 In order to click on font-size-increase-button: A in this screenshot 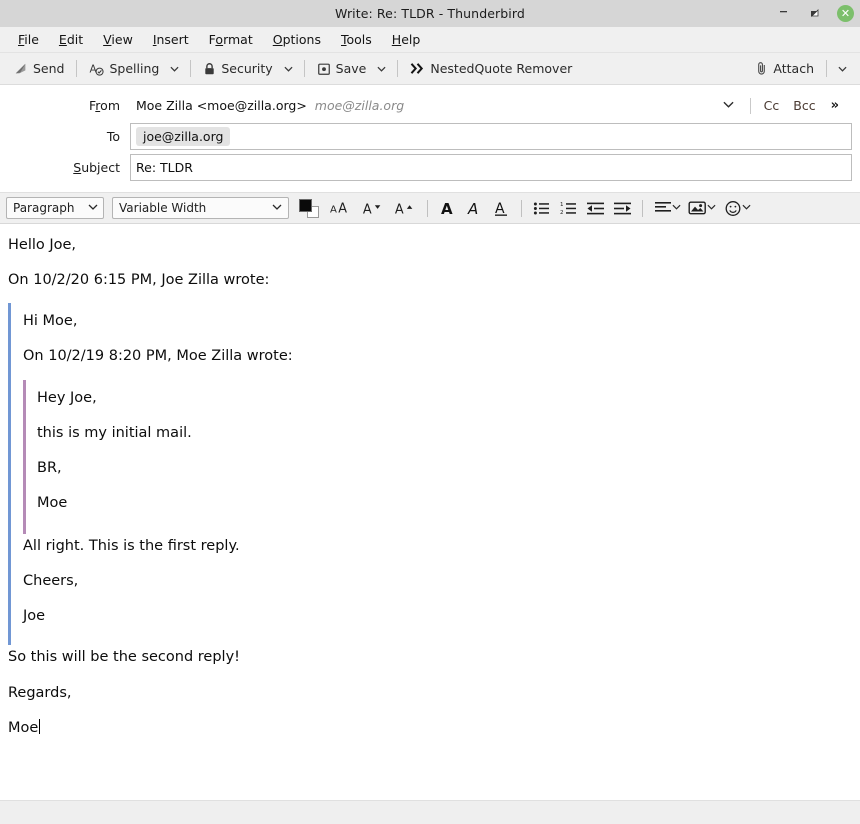, I will do `click(405, 208)`.